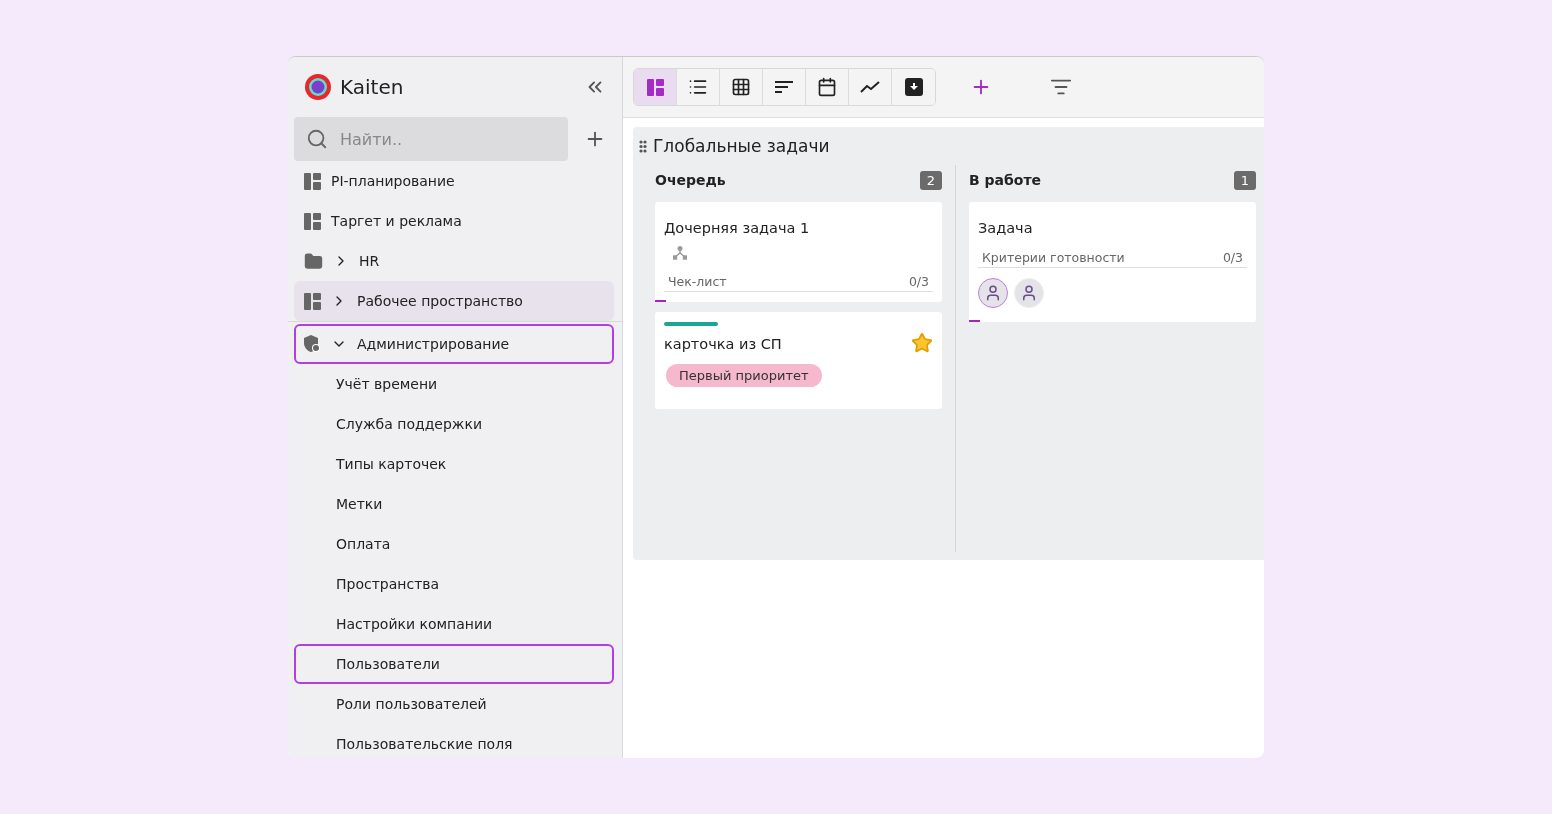  What do you see at coordinates (913, 87) in the screenshot?
I see `archive-icon` at bounding box center [913, 87].